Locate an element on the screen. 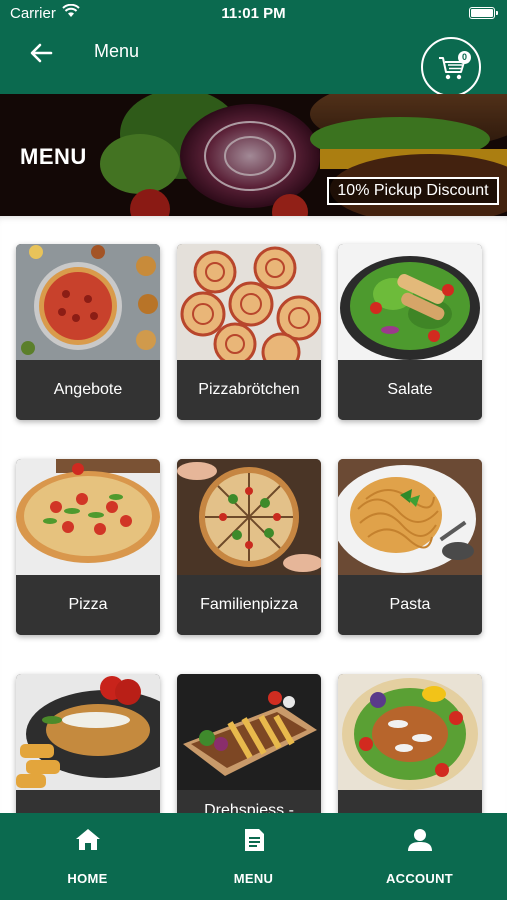 The height and width of the screenshot is (900, 507). status-bar: Carrier 11:01 PM is located at coordinates (253, 14).